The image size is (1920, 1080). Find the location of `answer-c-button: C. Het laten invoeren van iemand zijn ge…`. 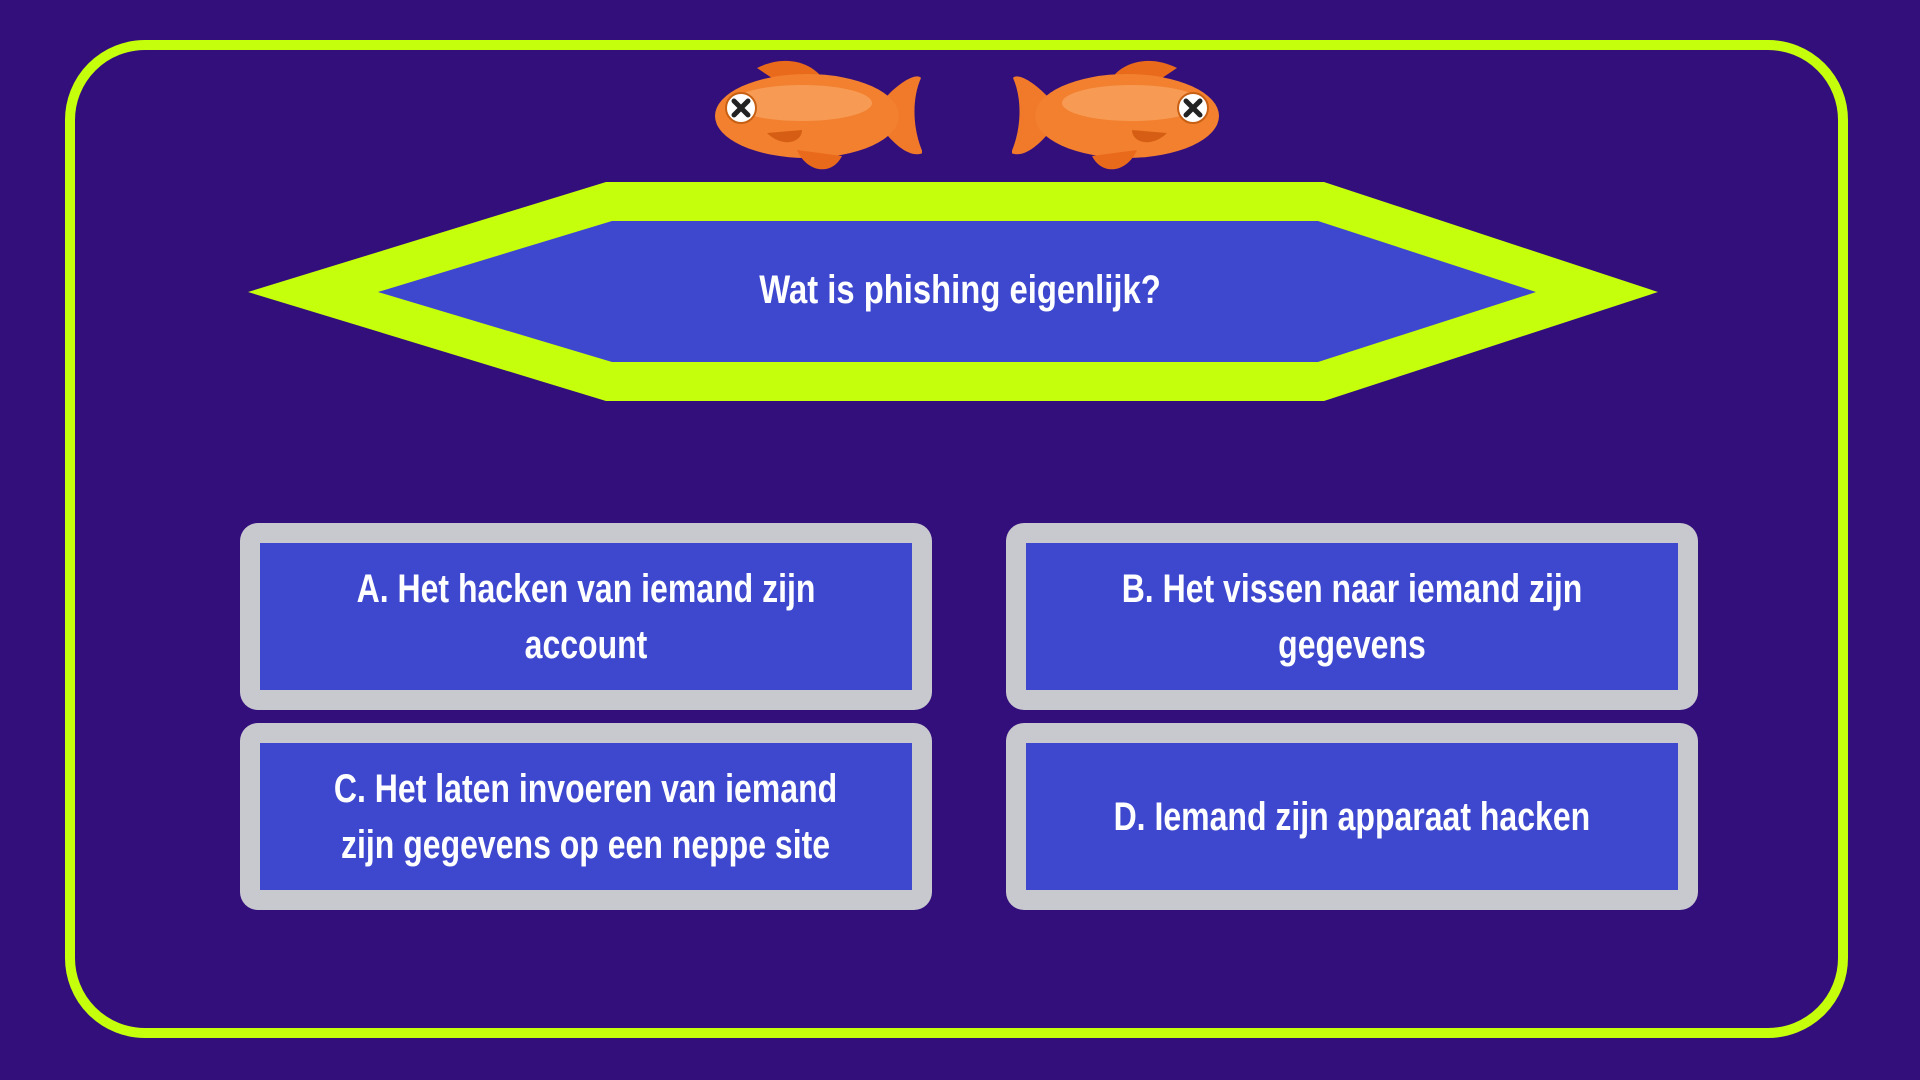

answer-c-button: C. Het laten invoeren van iemand zijn ge… is located at coordinates (586, 816).